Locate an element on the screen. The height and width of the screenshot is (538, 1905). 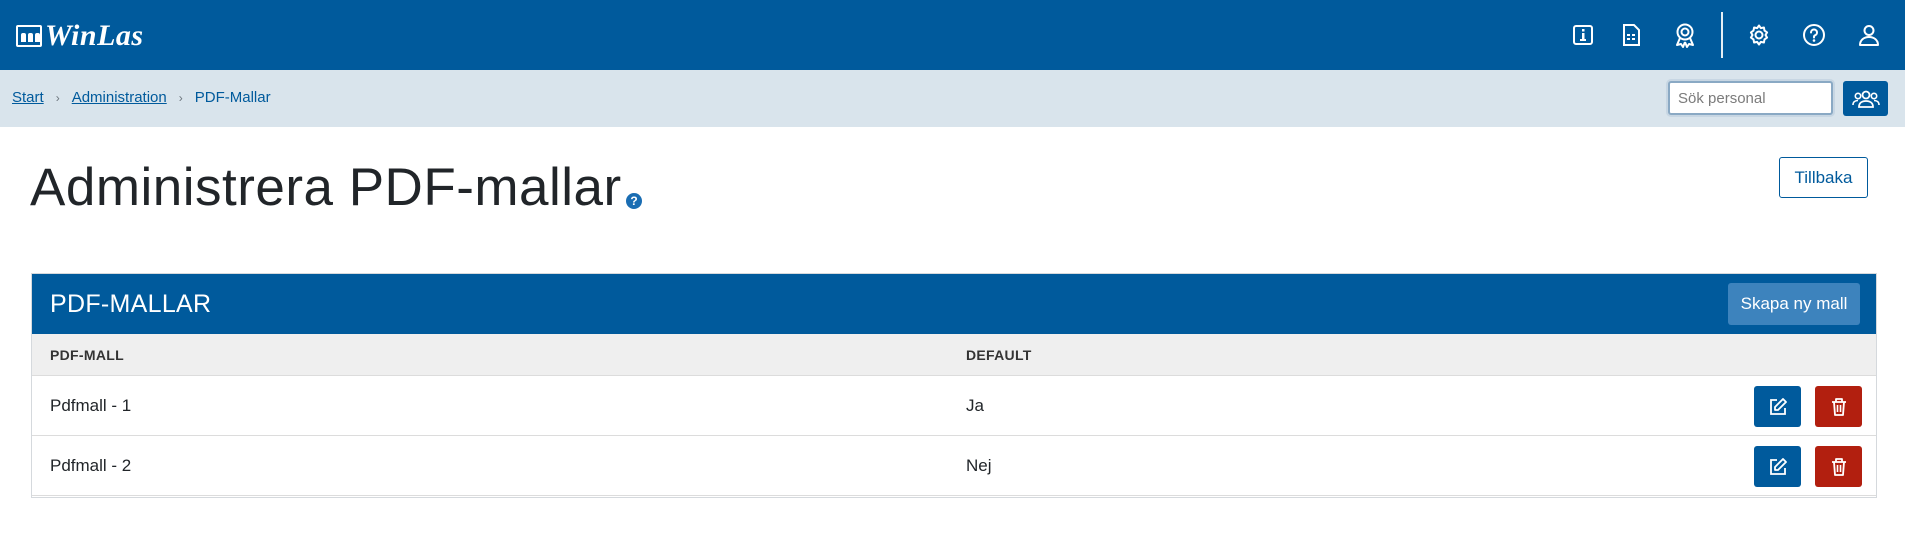
user-icon is located at coordinates (1869, 35).